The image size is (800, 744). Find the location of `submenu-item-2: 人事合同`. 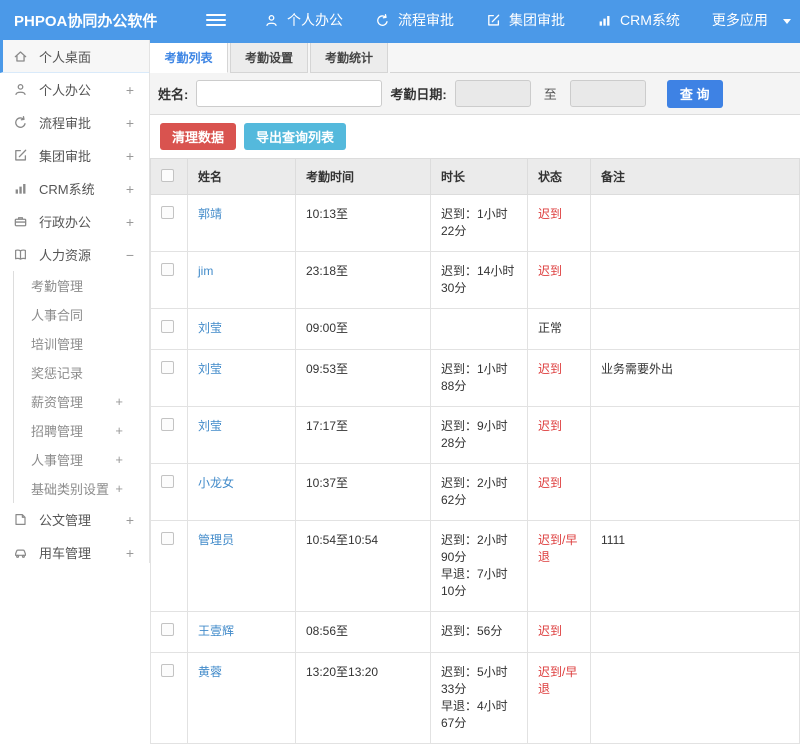

submenu-item-2: 人事合同 is located at coordinates (81, 314).